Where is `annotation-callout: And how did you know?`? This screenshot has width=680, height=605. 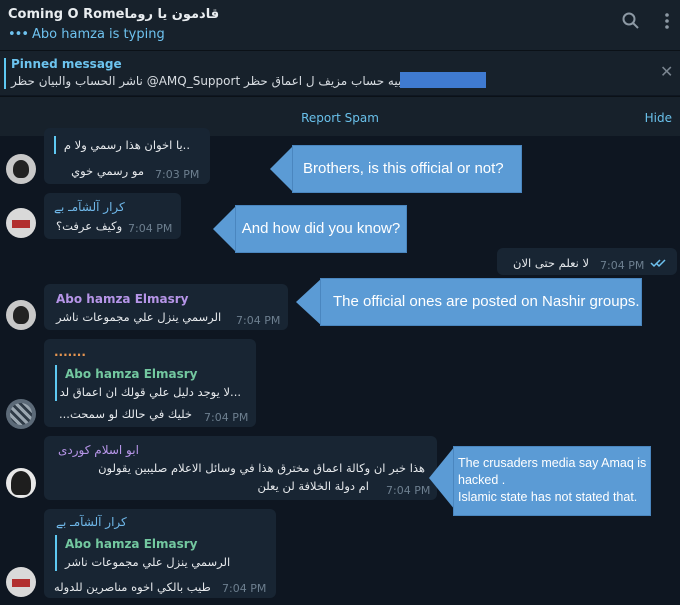 annotation-callout: And how did you know? is located at coordinates (321, 229).